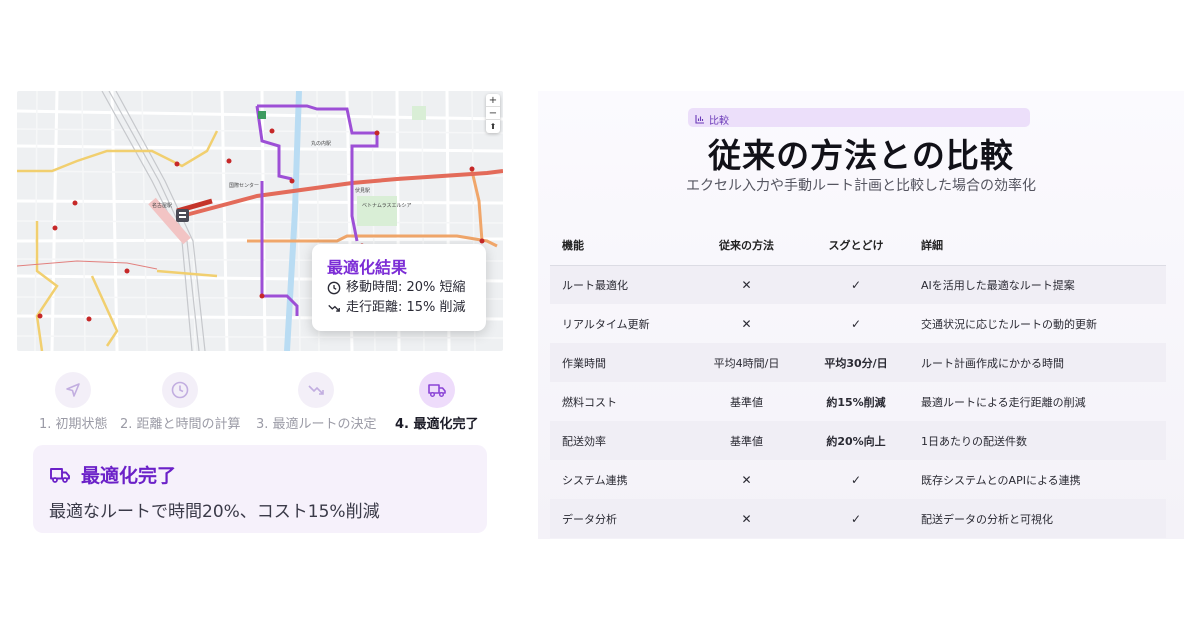 This screenshot has height=630, width=1200. I want to click on feature-cell: システム連携, so click(595, 480).